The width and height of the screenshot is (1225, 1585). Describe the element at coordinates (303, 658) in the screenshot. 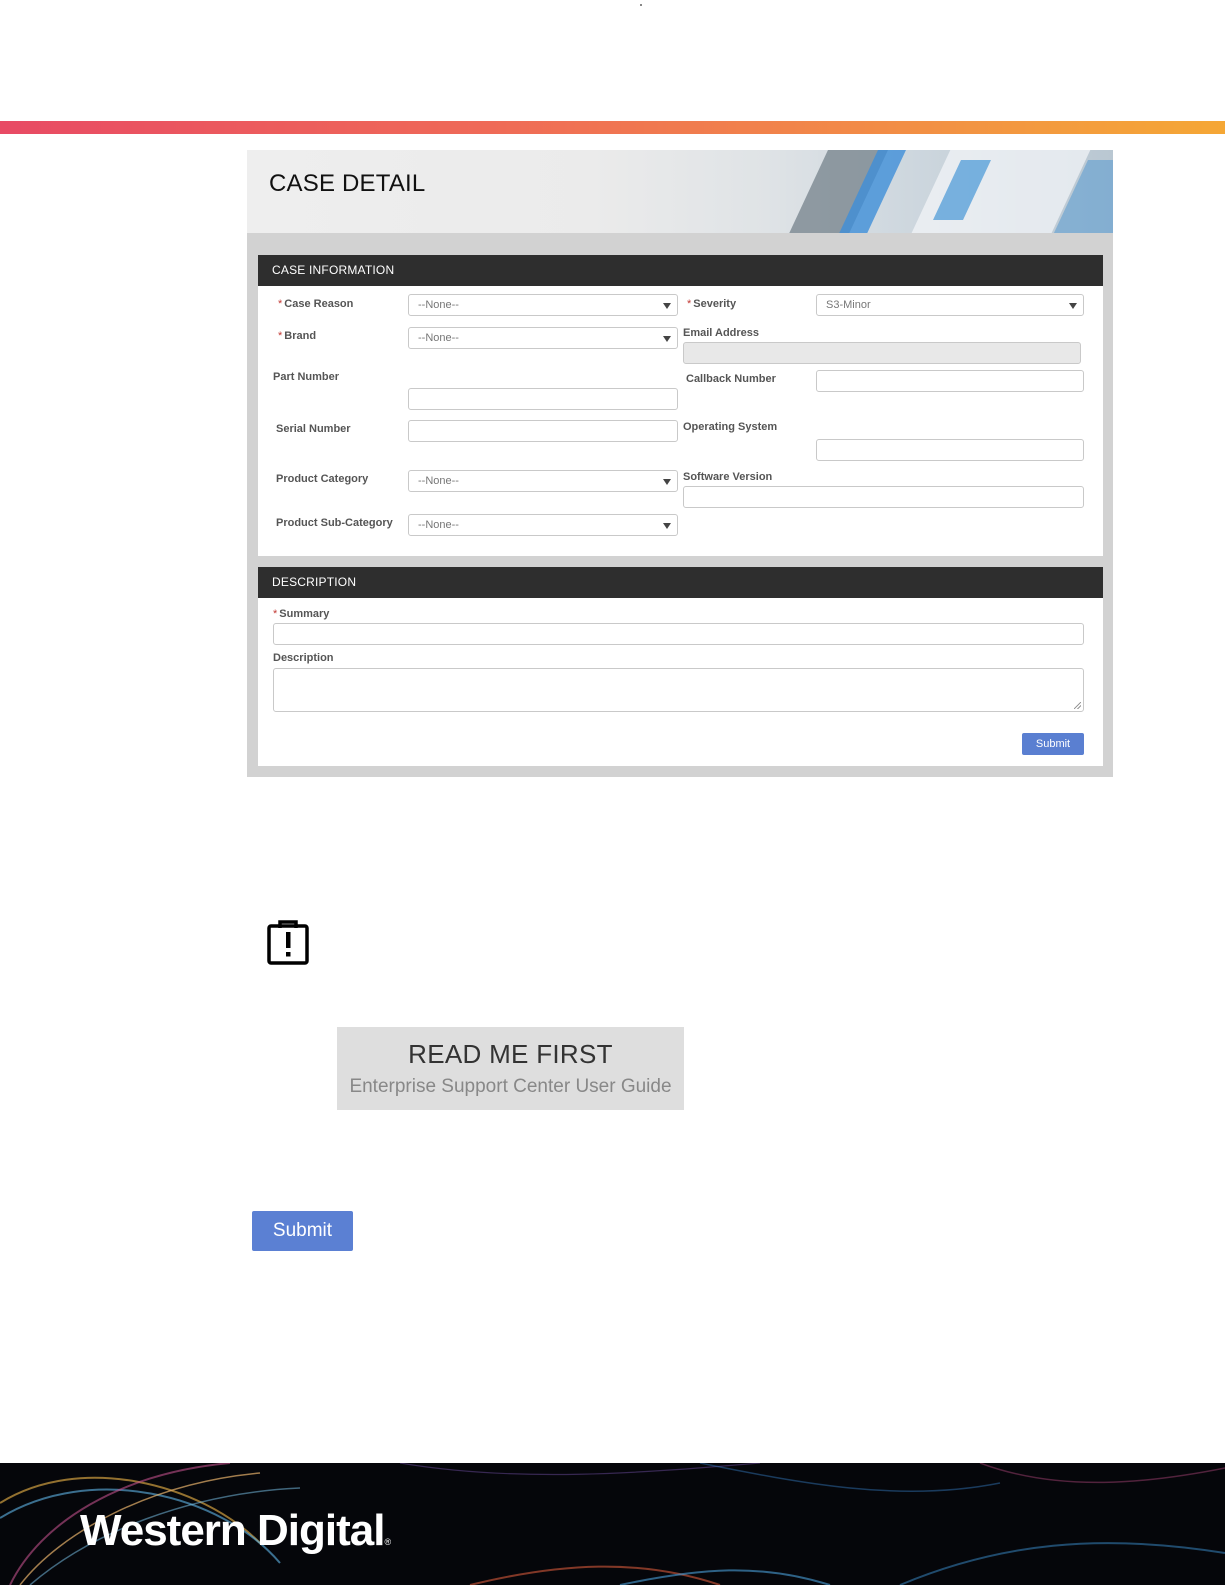

I see `description-label: Description` at that location.